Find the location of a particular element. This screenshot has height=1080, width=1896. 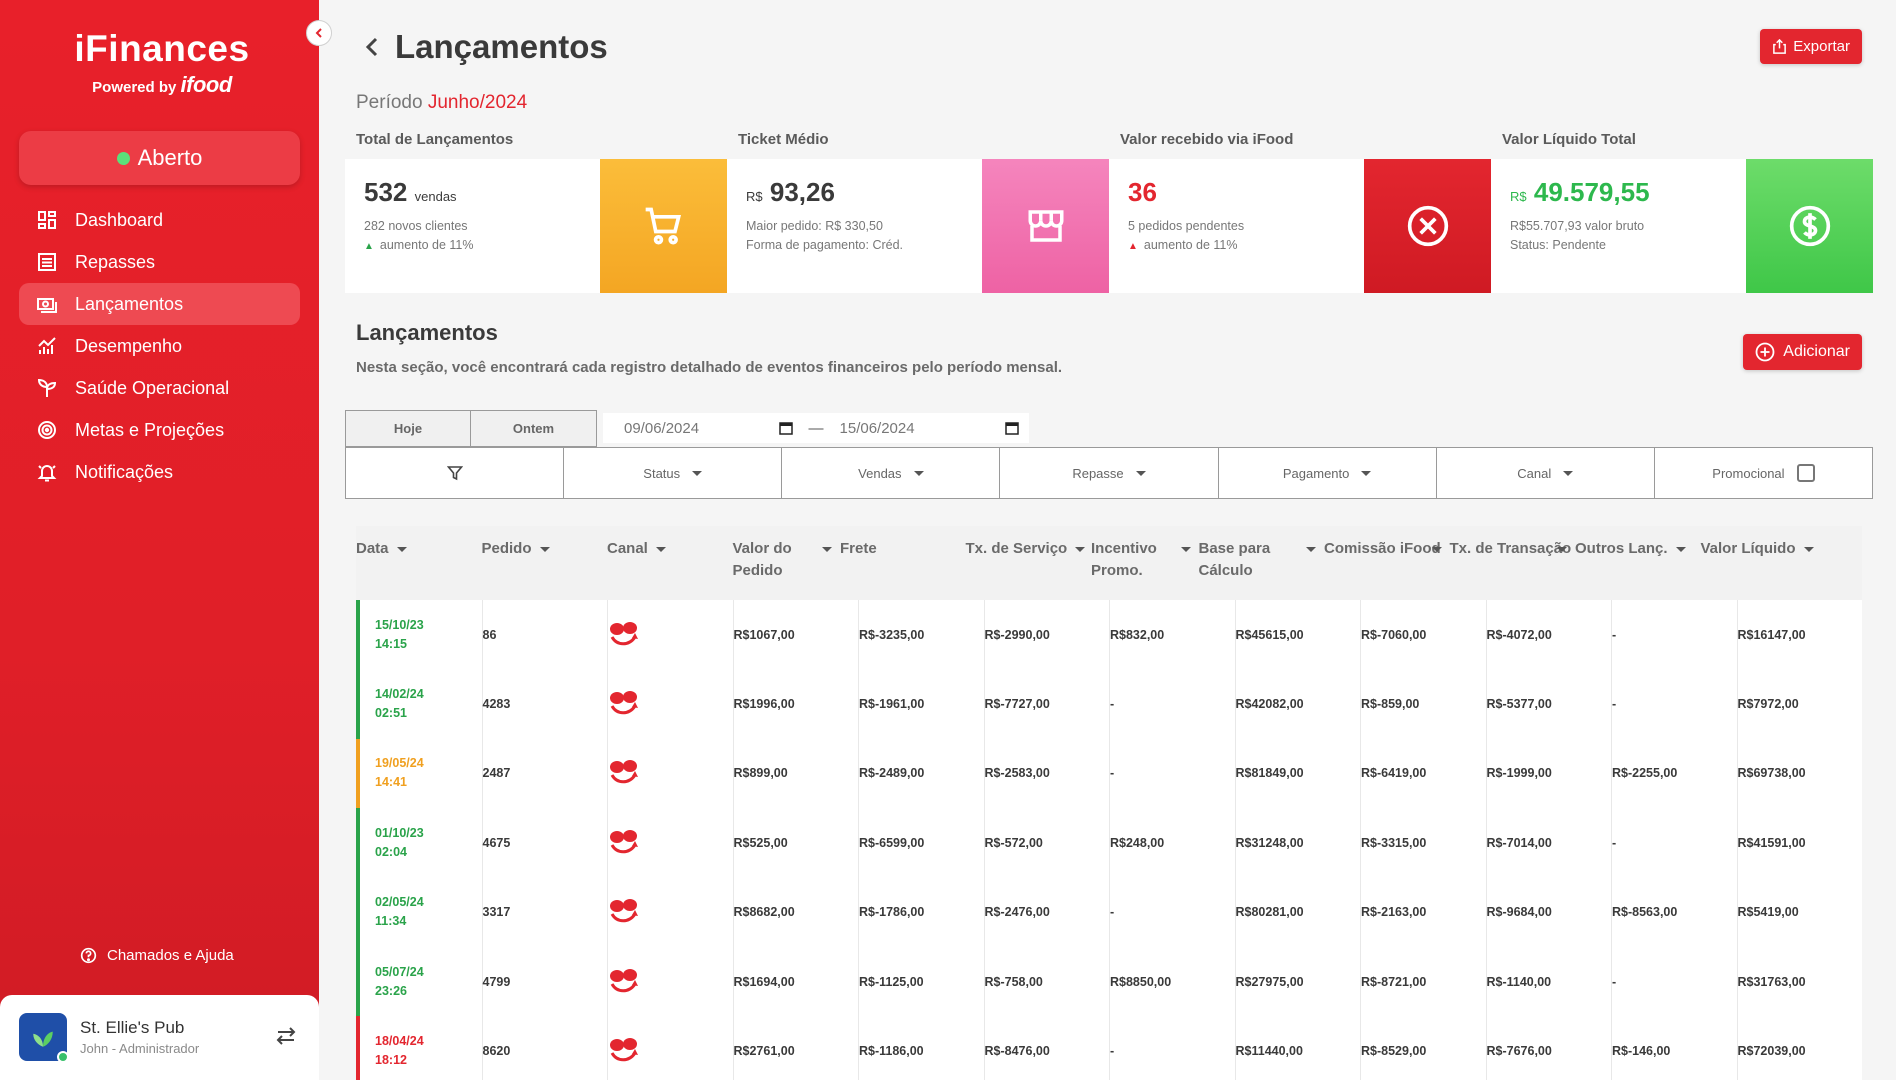

export-button: Exportar is located at coordinates (1811, 46).